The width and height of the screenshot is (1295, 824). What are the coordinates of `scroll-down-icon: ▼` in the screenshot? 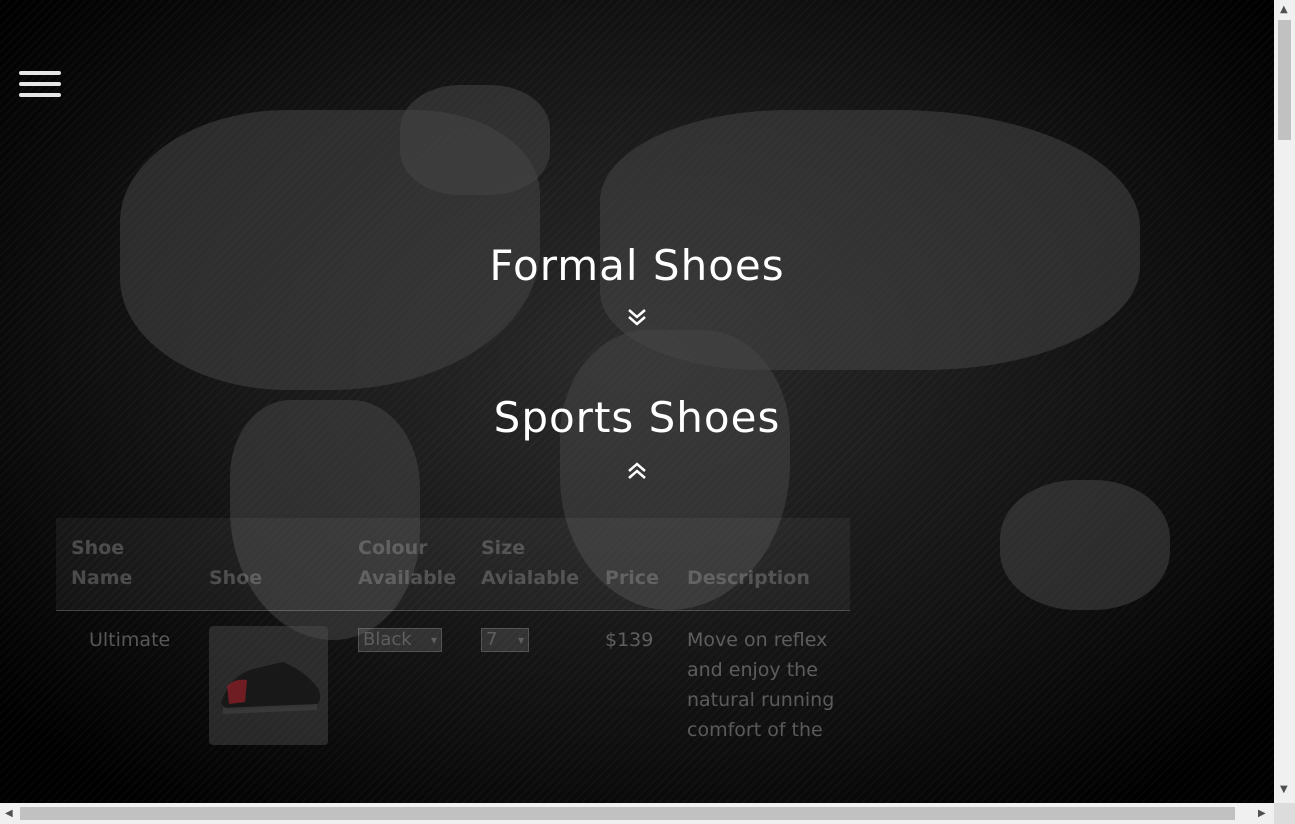 It's located at (1284, 789).